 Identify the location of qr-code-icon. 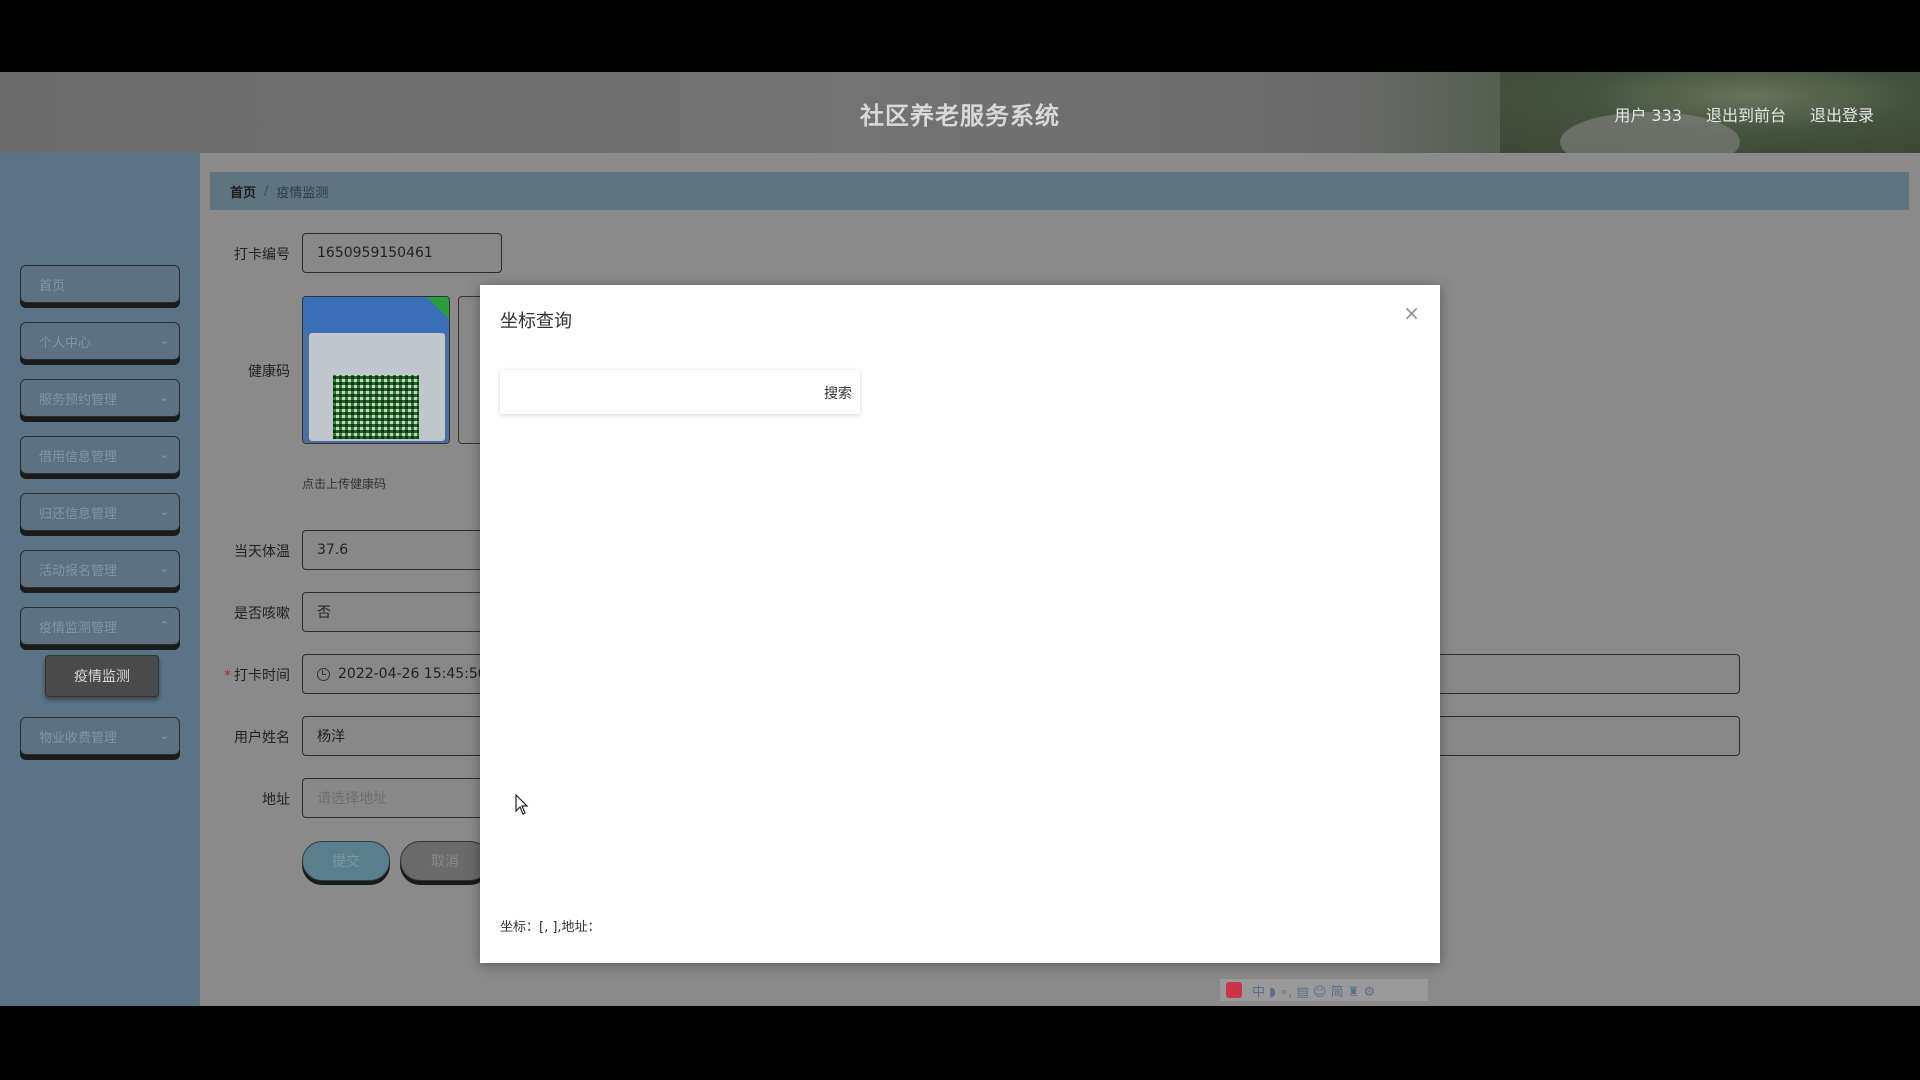
(376, 407).